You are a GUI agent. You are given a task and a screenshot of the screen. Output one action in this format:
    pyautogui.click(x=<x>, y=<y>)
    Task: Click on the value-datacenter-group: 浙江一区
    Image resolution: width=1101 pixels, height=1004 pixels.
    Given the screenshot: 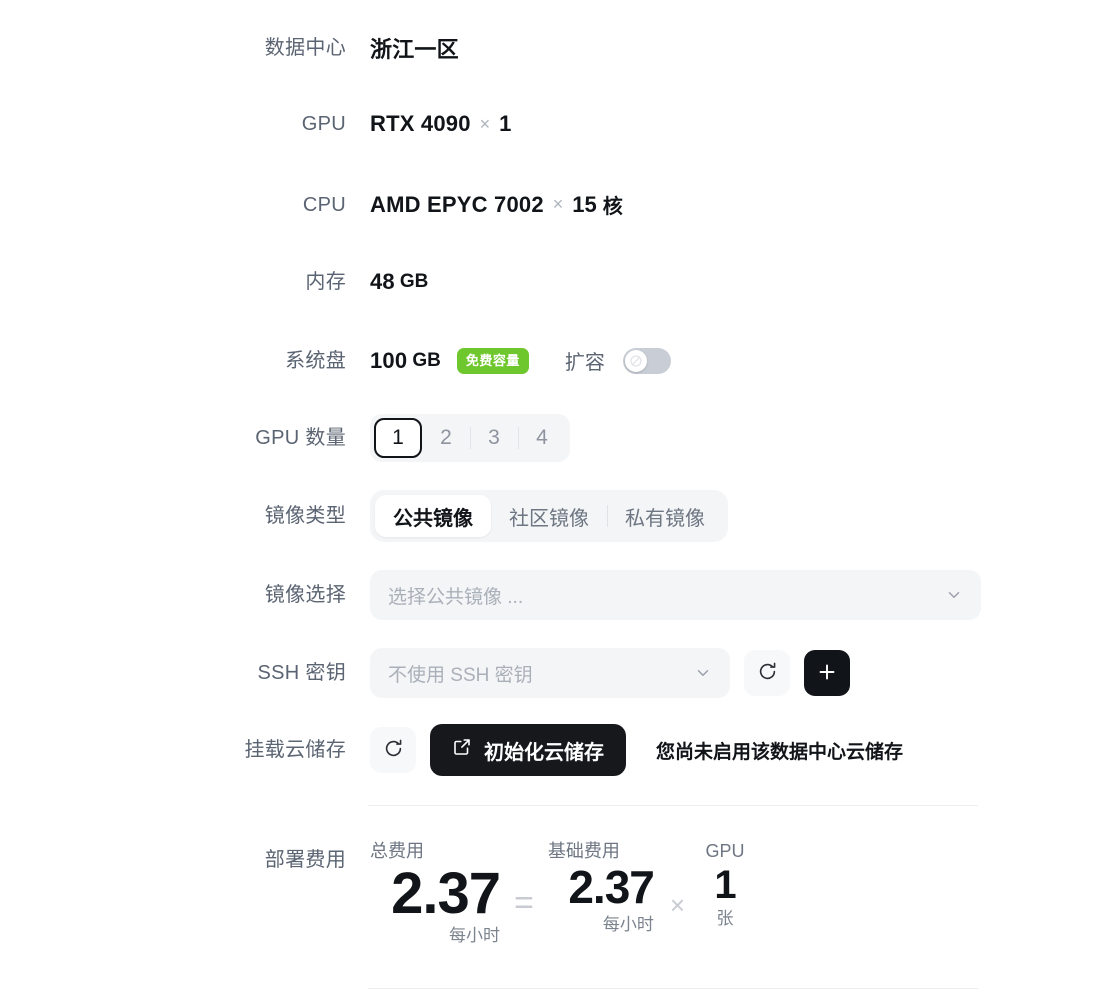 What is the action you would take?
    pyautogui.click(x=414, y=48)
    